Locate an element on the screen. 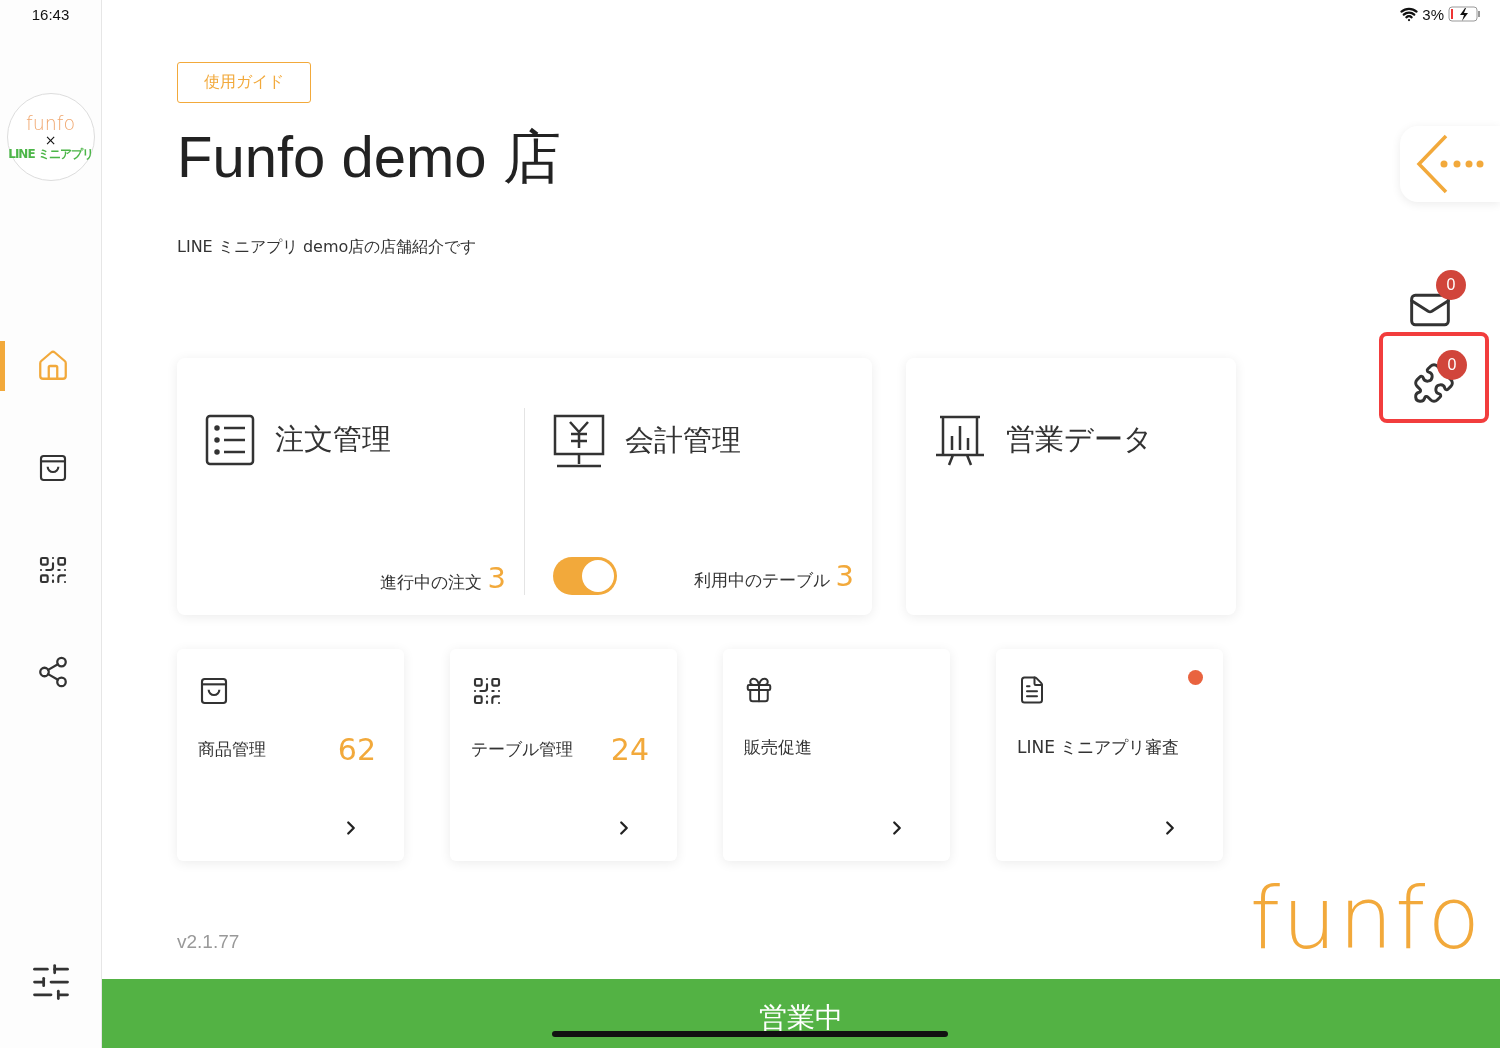  feature-tile: 販売促進 is located at coordinates (836, 755).